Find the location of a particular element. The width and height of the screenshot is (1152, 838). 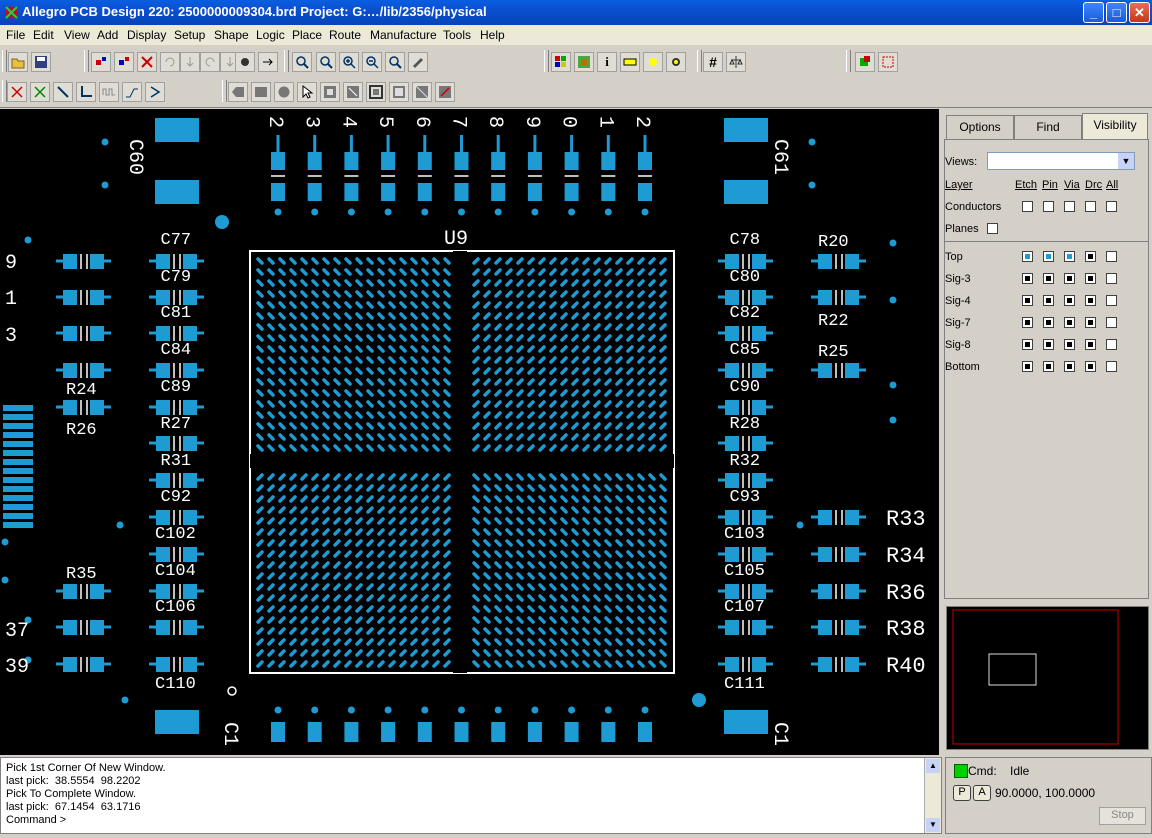

menu-manufacture: Manufacture is located at coordinates (403, 35).